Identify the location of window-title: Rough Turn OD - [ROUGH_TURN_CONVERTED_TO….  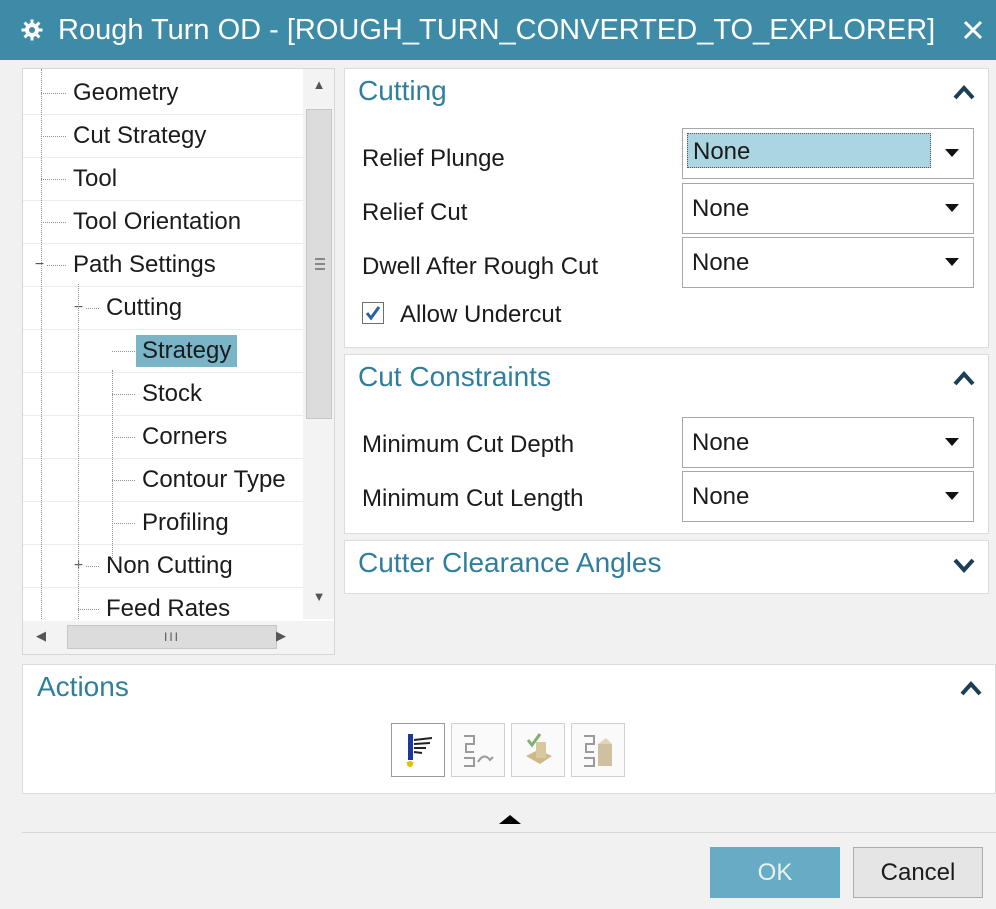
(497, 29).